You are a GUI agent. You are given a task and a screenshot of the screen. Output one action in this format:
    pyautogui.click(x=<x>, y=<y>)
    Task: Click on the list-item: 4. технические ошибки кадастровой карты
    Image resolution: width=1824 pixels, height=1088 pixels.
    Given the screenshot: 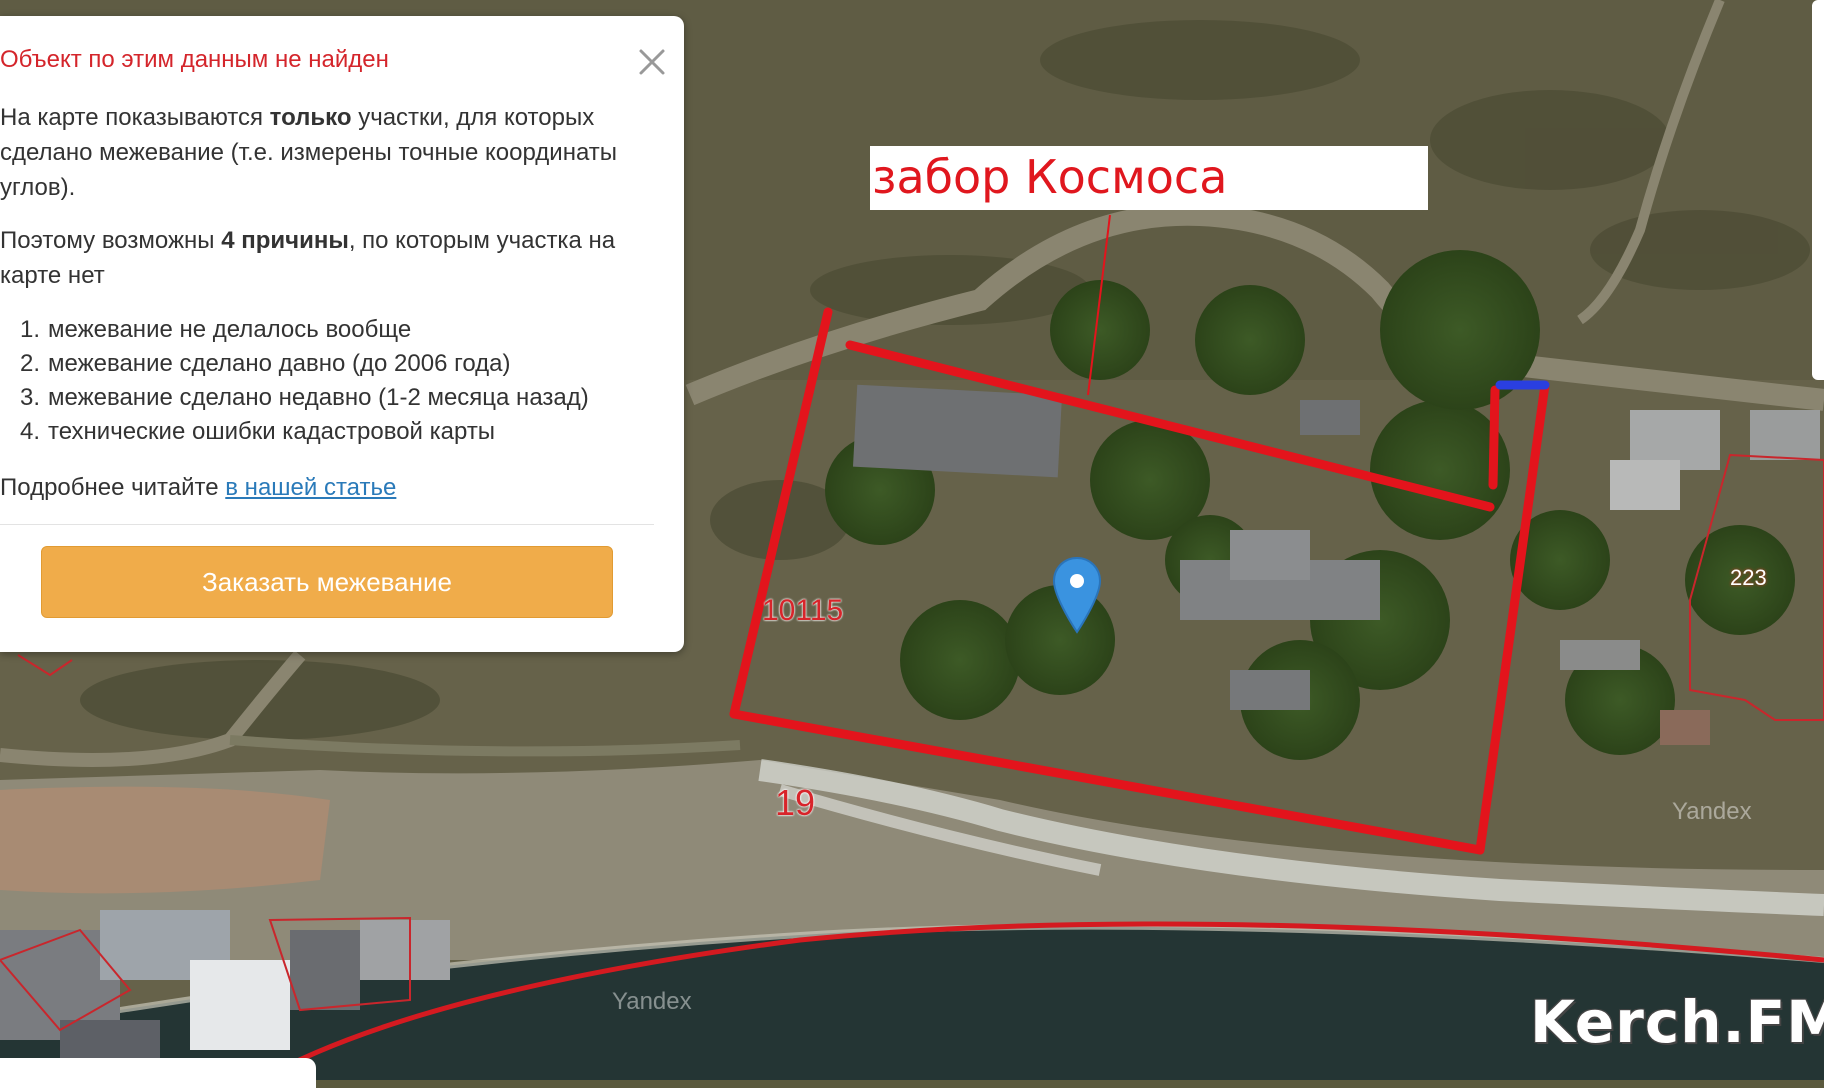 What is the action you would take?
    pyautogui.click(x=304, y=431)
    